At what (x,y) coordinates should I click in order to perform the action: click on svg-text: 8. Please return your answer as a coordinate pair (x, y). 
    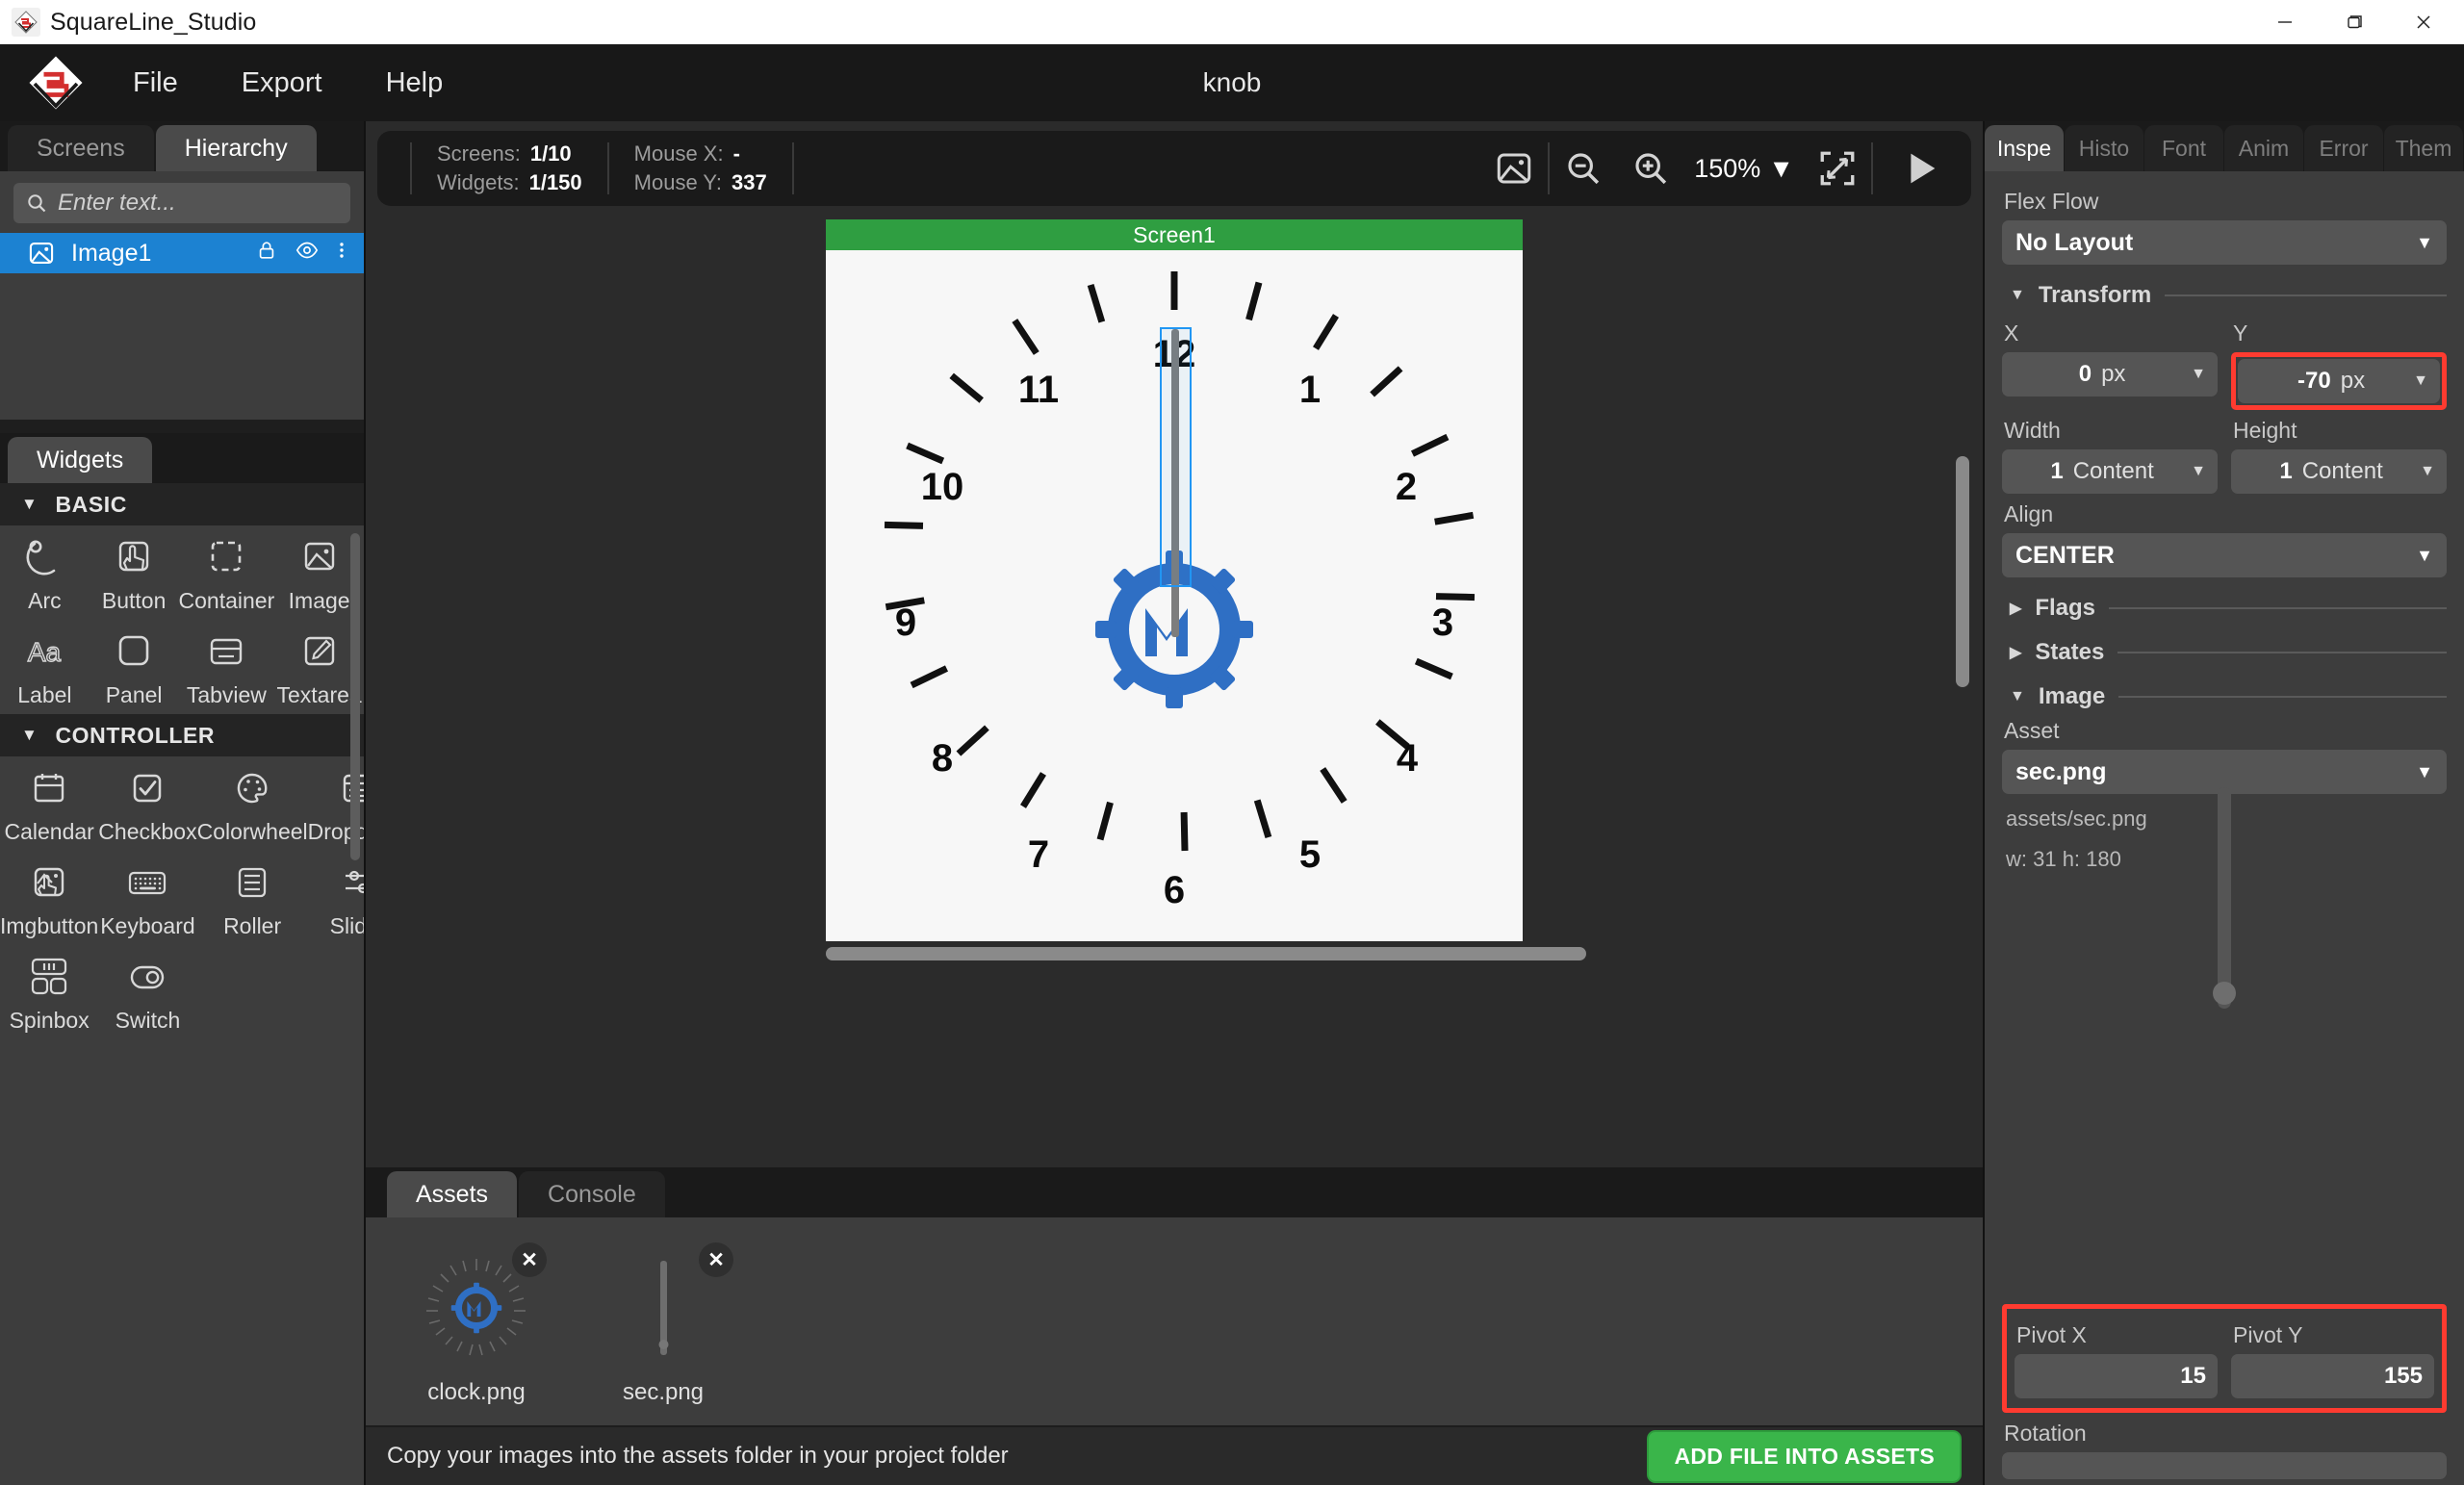
    Looking at the image, I should click on (942, 758).